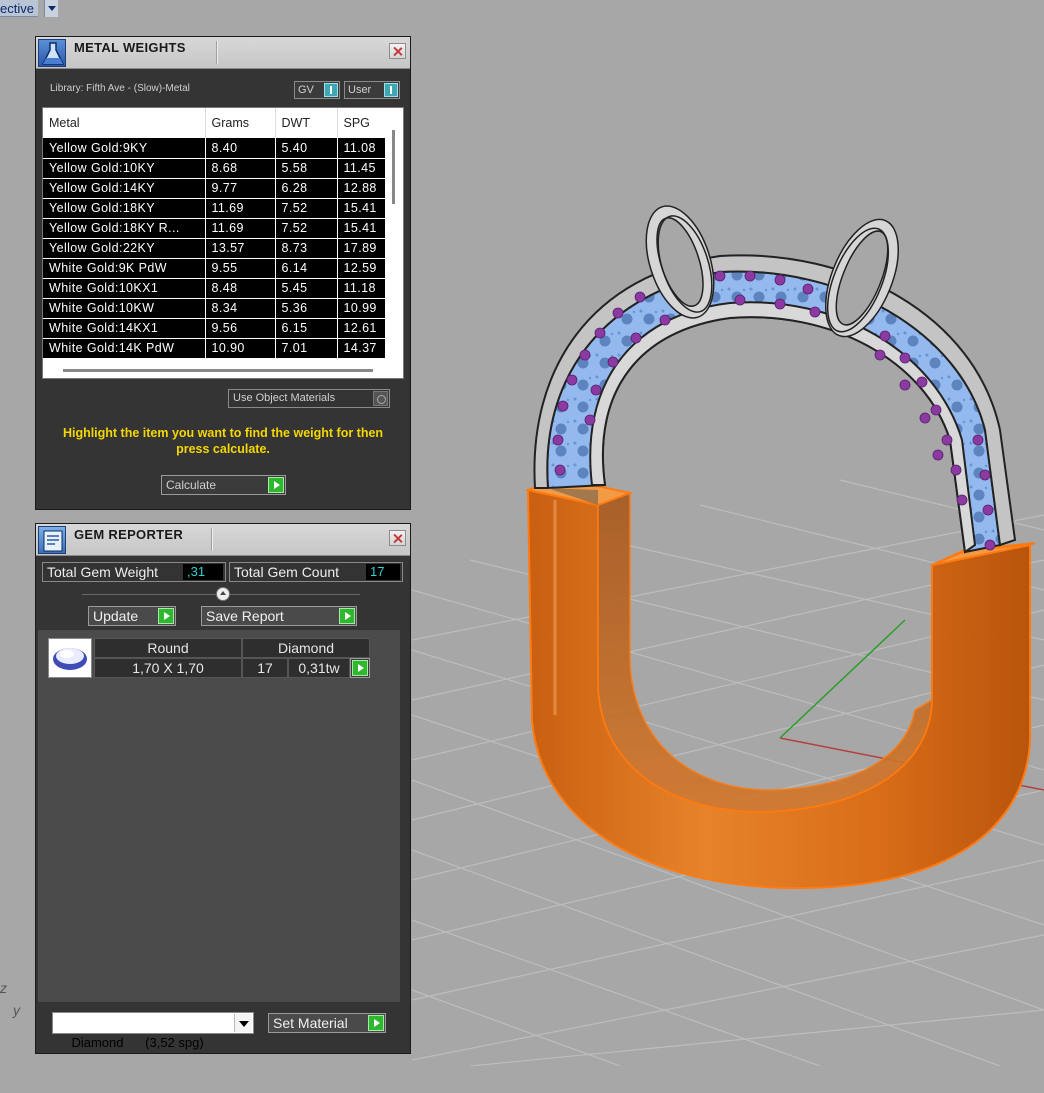 The height and width of the screenshot is (1093, 1044). I want to click on gem-reporter-title: GEM REPORTER, so click(129, 534).